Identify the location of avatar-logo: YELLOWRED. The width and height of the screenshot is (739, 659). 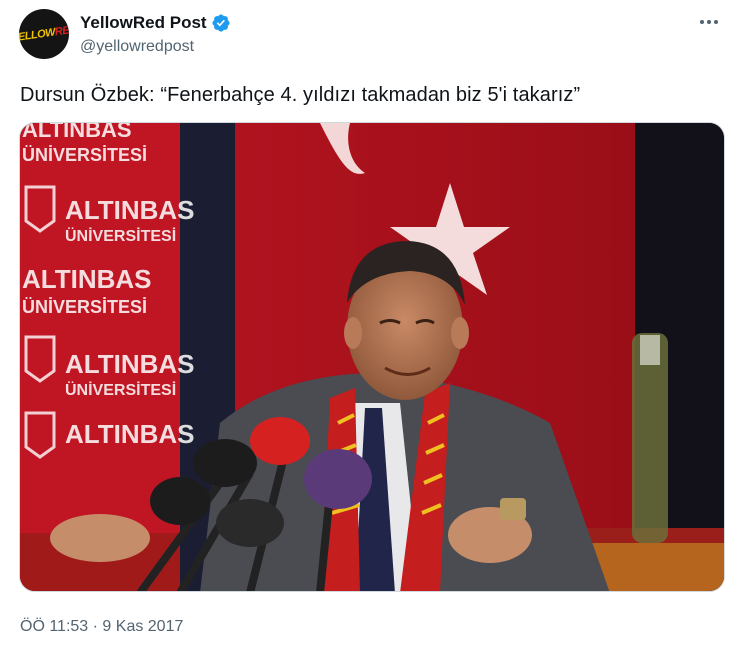
(44, 34).